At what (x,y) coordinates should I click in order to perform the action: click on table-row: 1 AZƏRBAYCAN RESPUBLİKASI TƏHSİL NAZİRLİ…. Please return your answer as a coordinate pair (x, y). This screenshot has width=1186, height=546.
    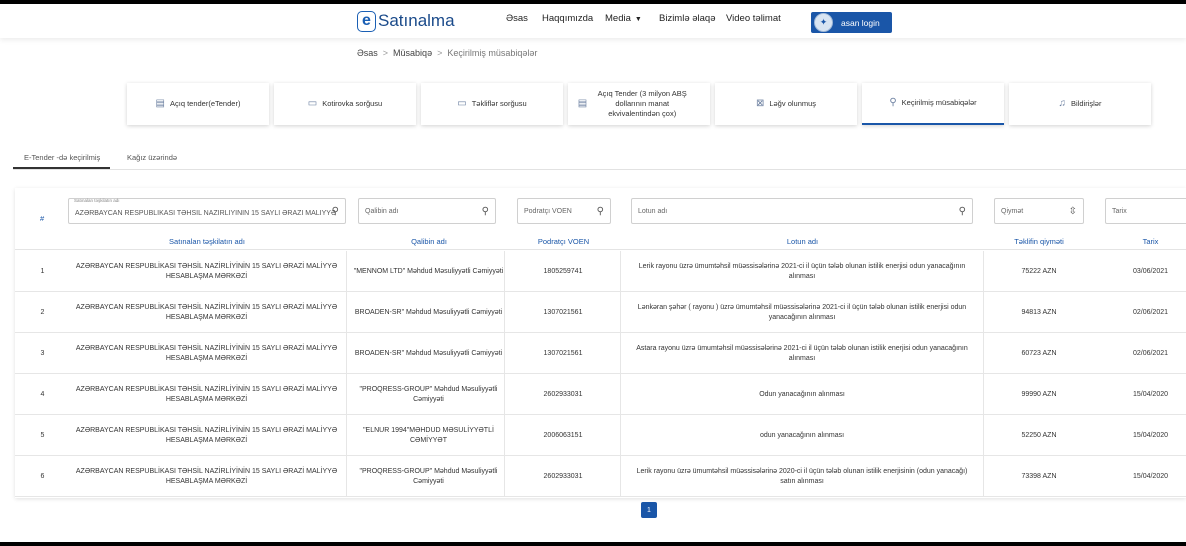
    Looking at the image, I should click on (600, 271).